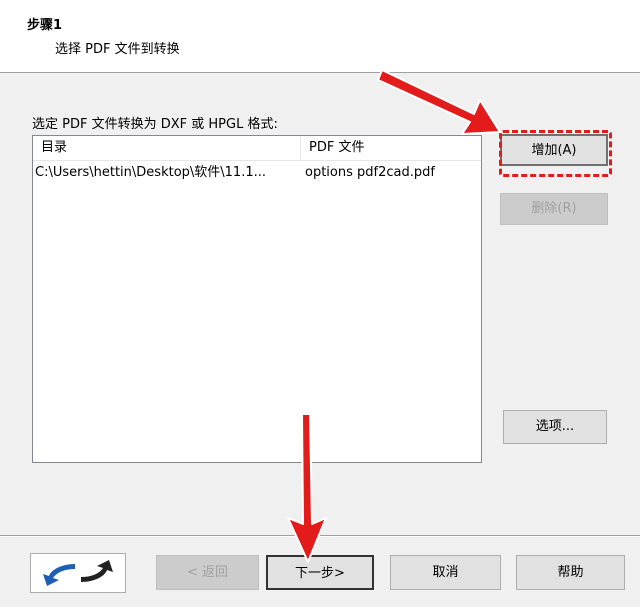  I want to click on arrow-to-add-icon, so click(439, 102).